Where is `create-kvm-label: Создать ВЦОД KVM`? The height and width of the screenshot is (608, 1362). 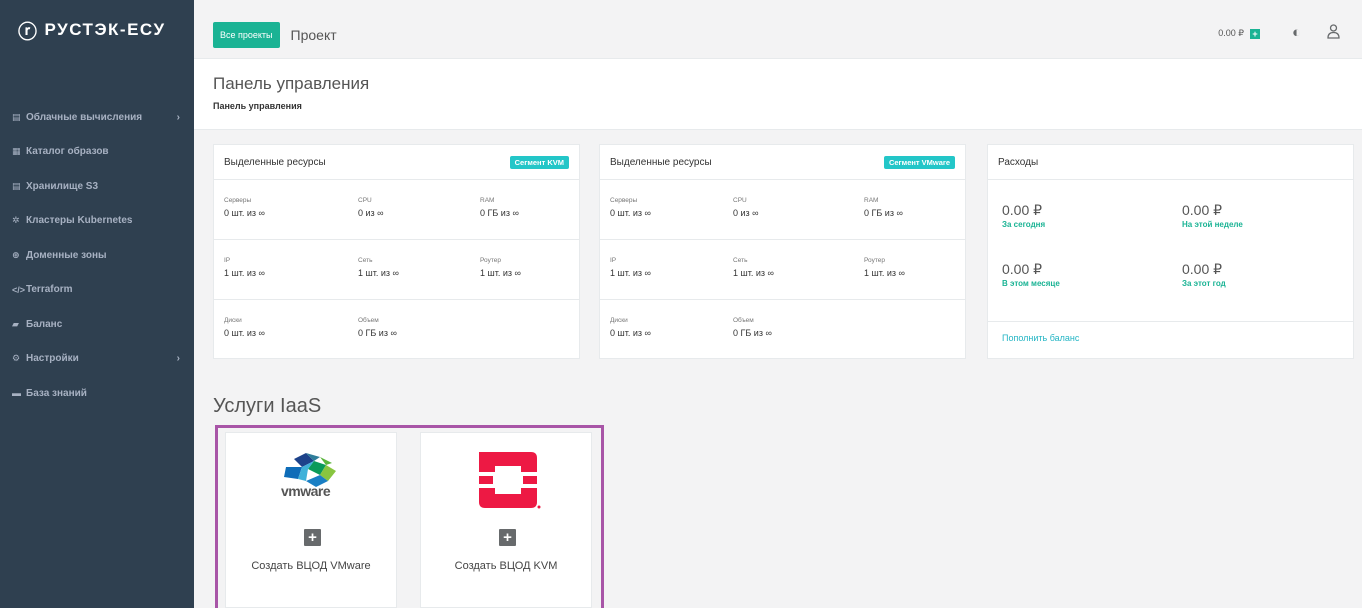
create-kvm-label: Создать ВЦОД KVM is located at coordinates (506, 566).